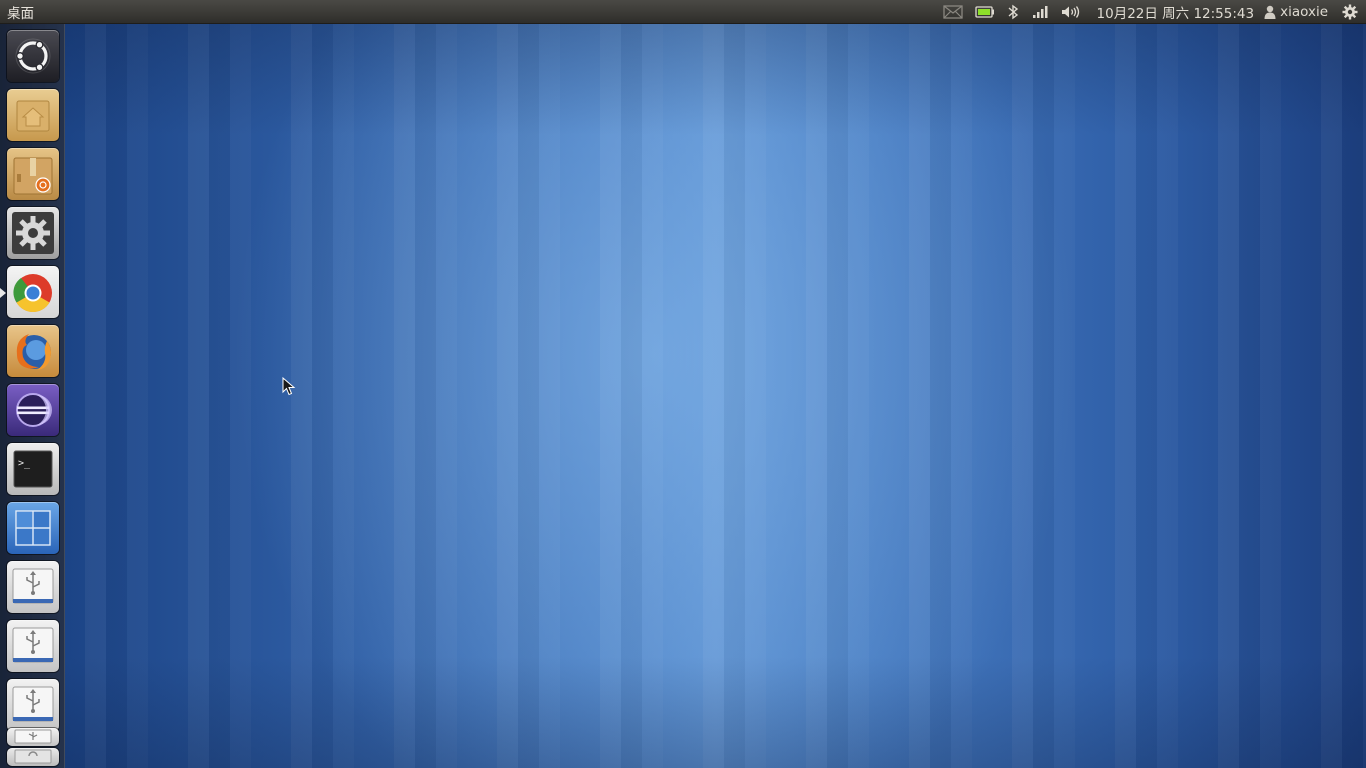 This screenshot has height=768, width=1366. I want to click on active-app-indicator, so click(3, 293).